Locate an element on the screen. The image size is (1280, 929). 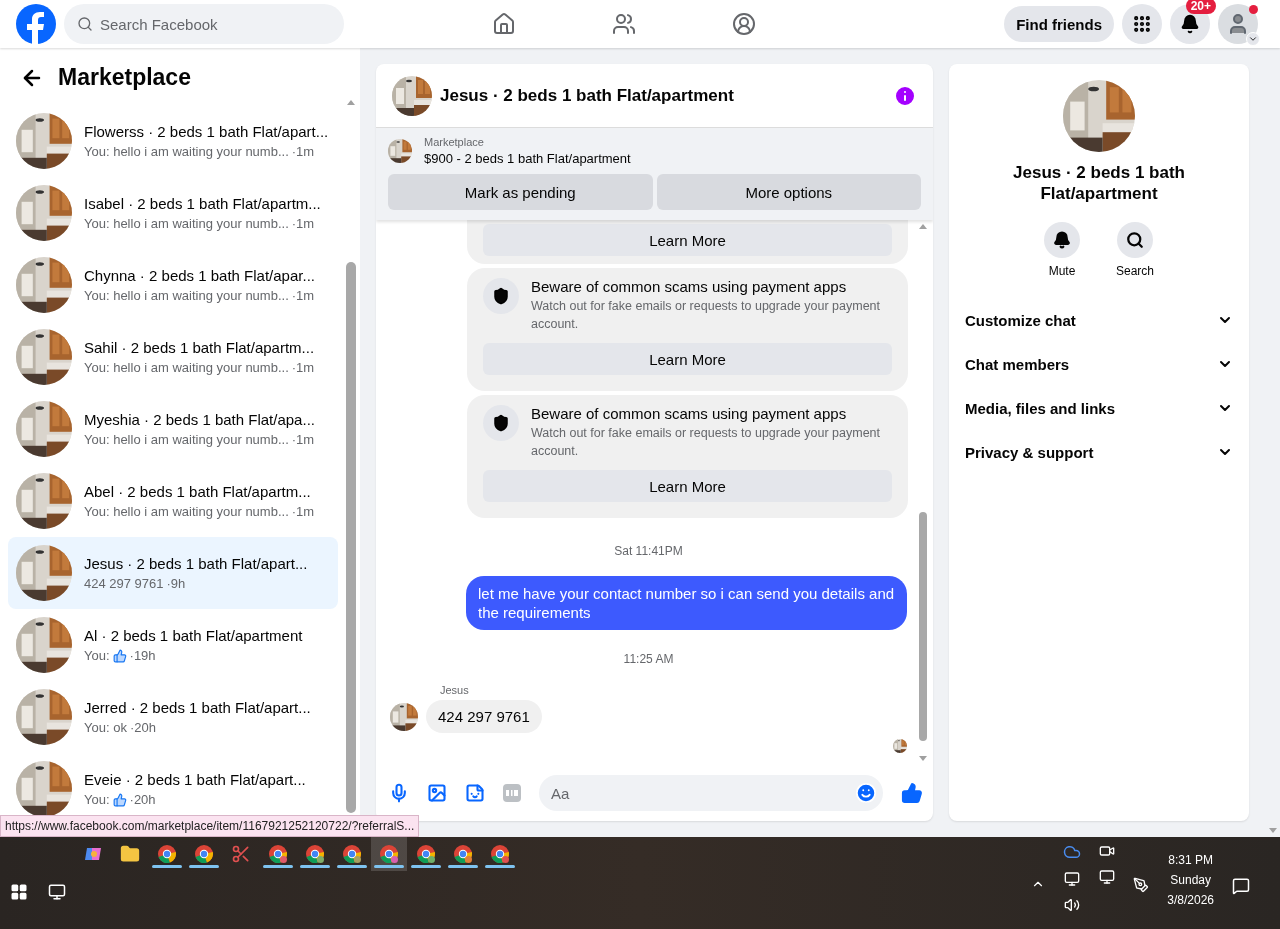
conversation-item: Isabel · 2 beds 1 bath Flat/apartm... You: hello i am waiting your numb... ·1m is located at coordinates (173, 213).